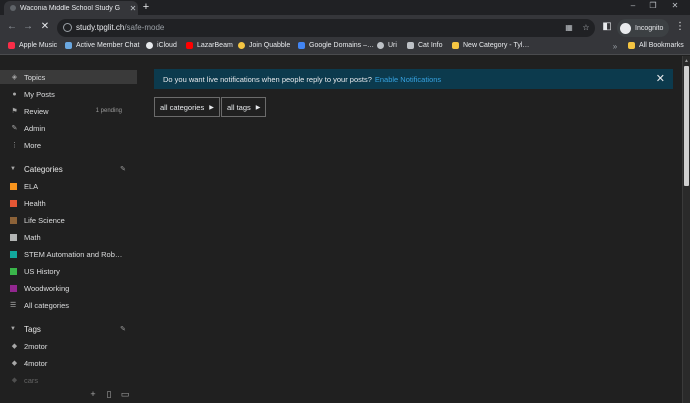 Image resolution: width=690 pixels, height=403 pixels. Describe the element at coordinates (14, 128) in the screenshot. I see `wrench-icon: ✎` at that location.